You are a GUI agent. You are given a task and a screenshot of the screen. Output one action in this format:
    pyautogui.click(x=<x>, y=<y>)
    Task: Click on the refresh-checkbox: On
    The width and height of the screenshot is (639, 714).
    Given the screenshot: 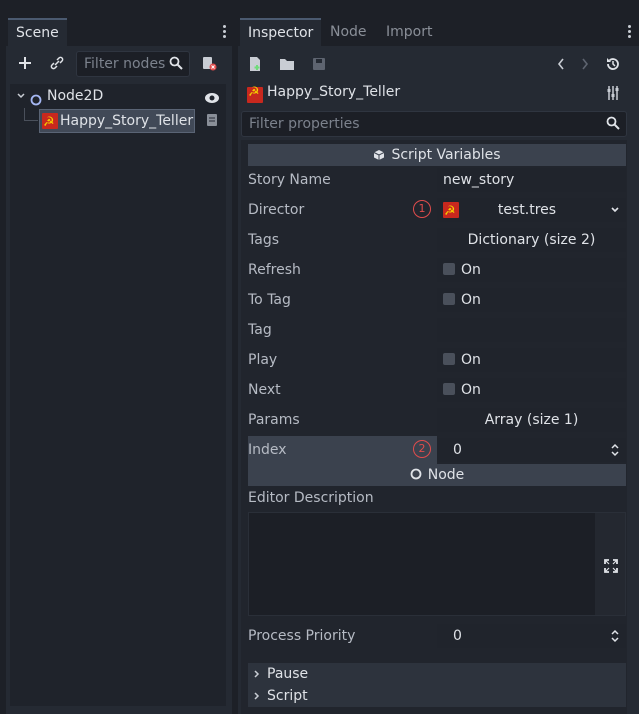 What is the action you would take?
    pyautogui.click(x=531, y=270)
    